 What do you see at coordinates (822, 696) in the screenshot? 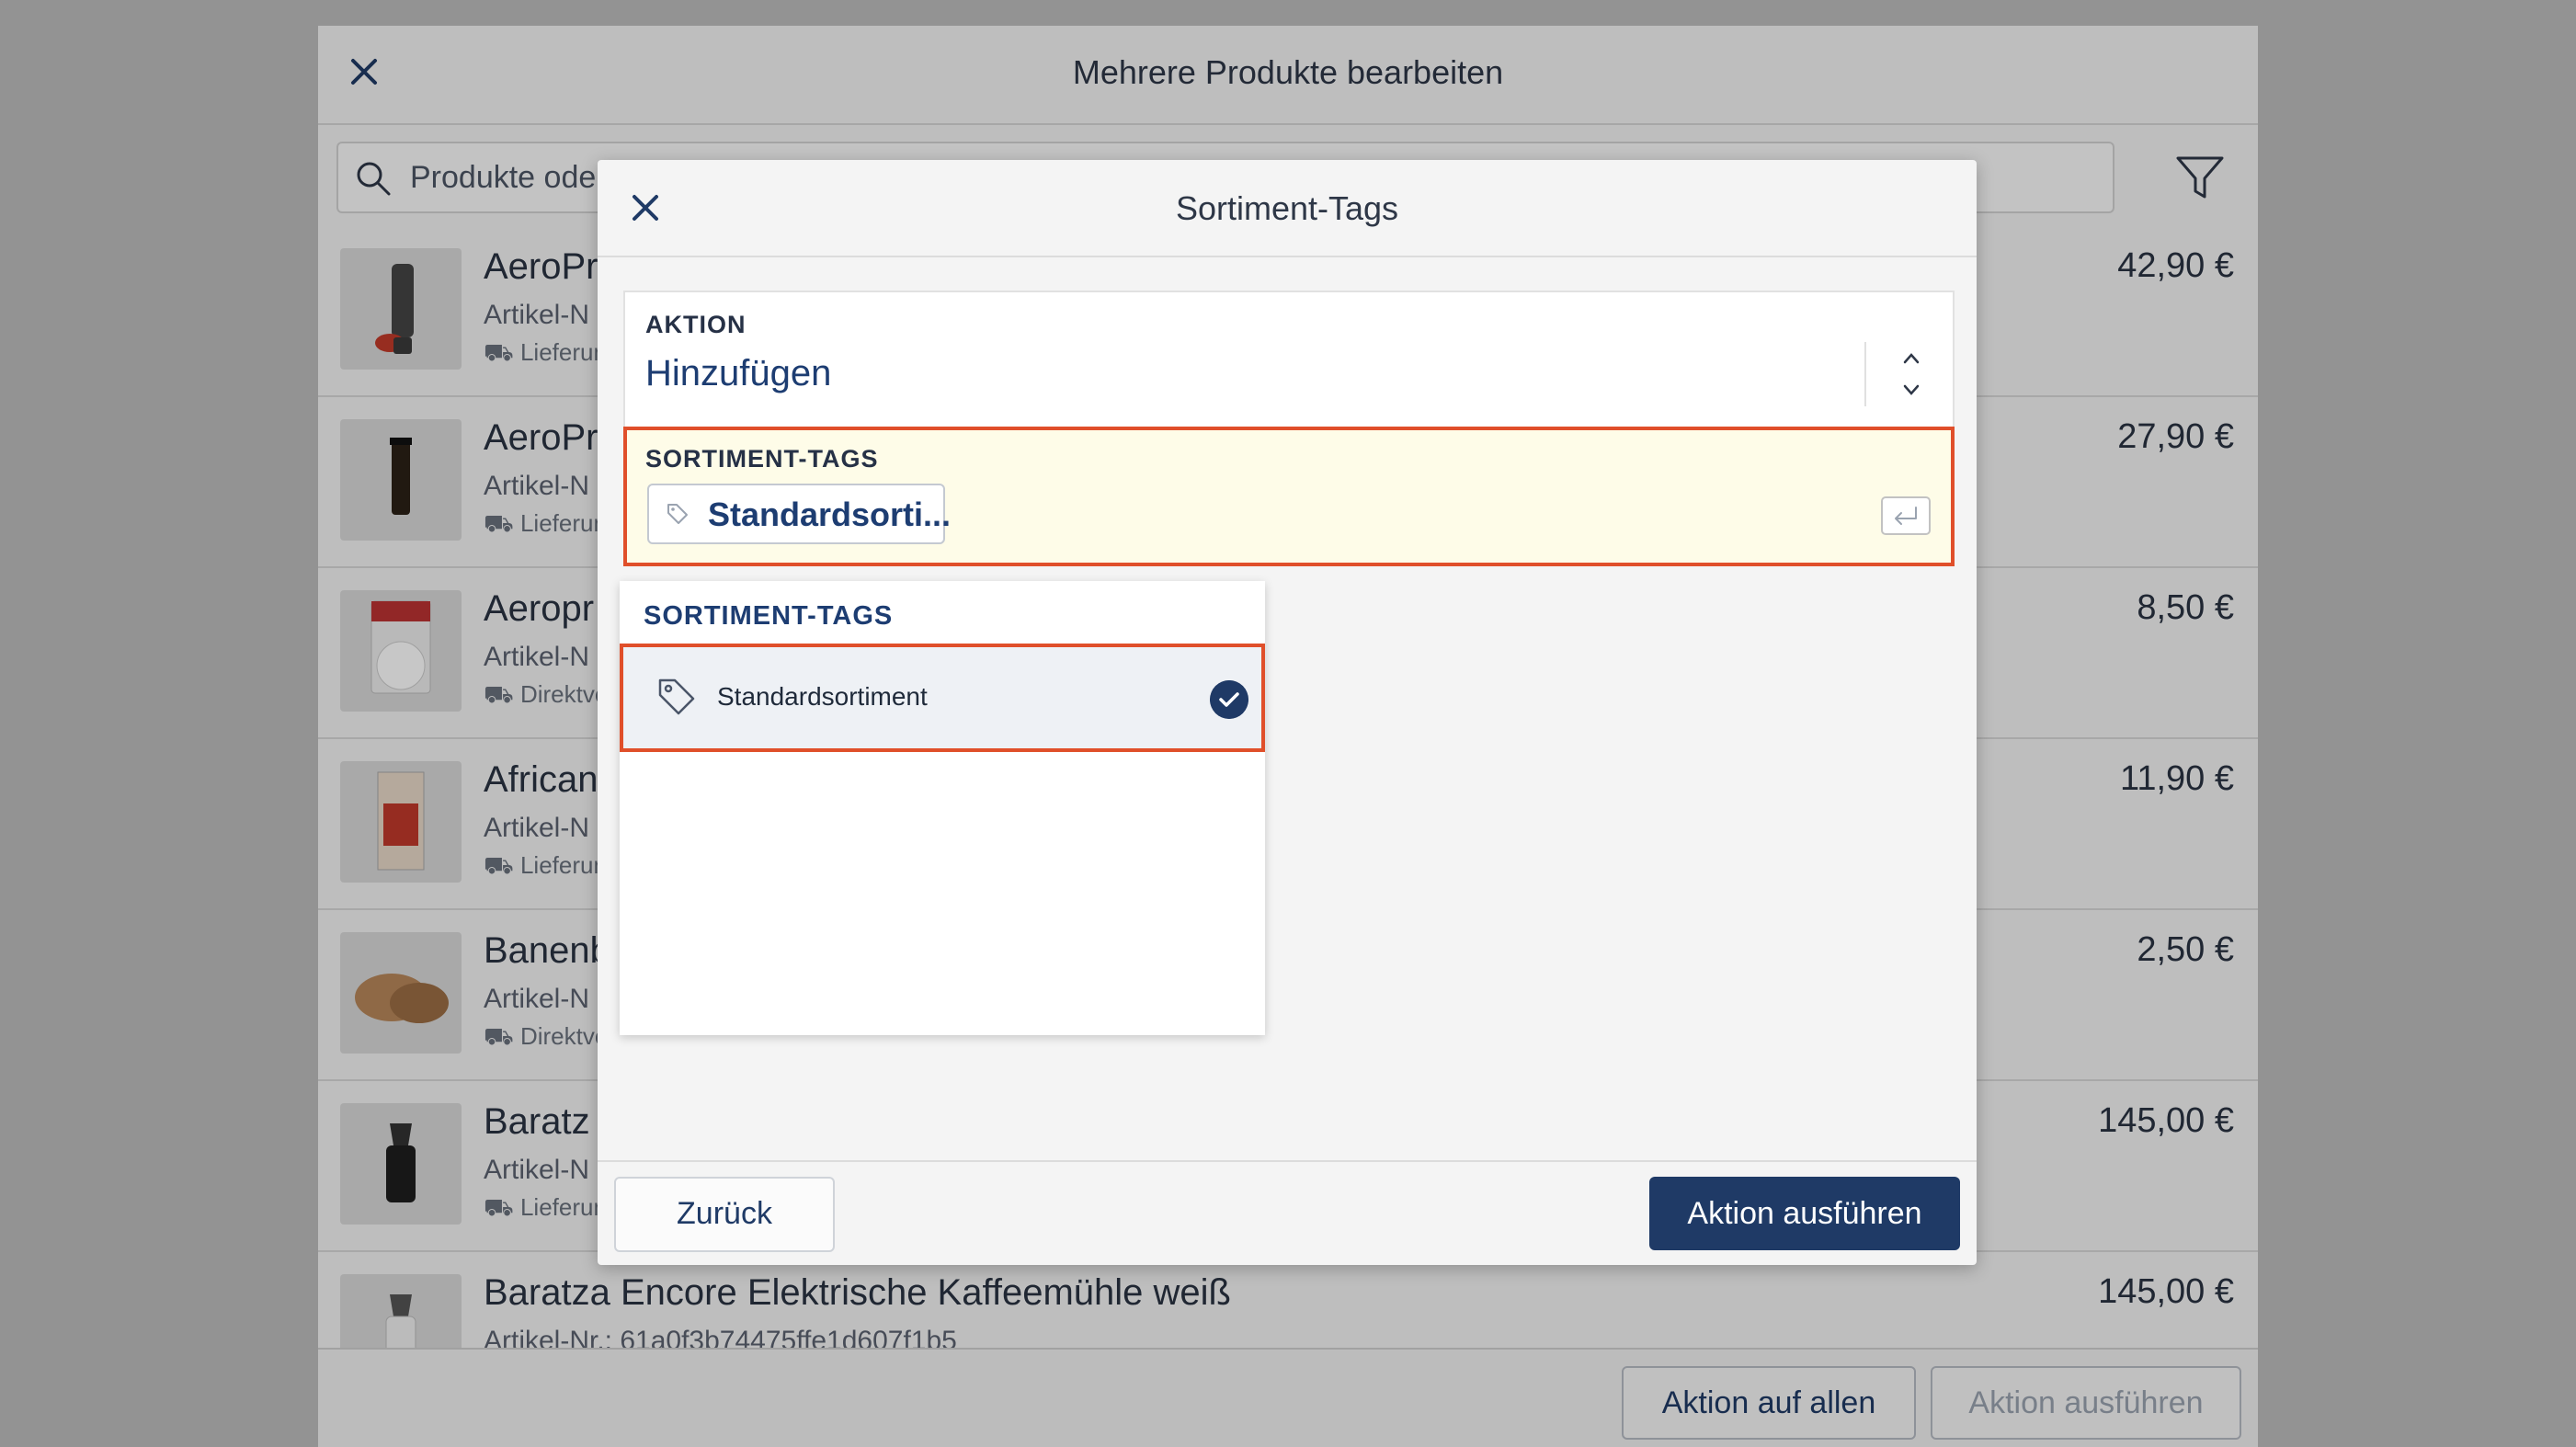
I see `option-label: Standardsortiment` at bounding box center [822, 696].